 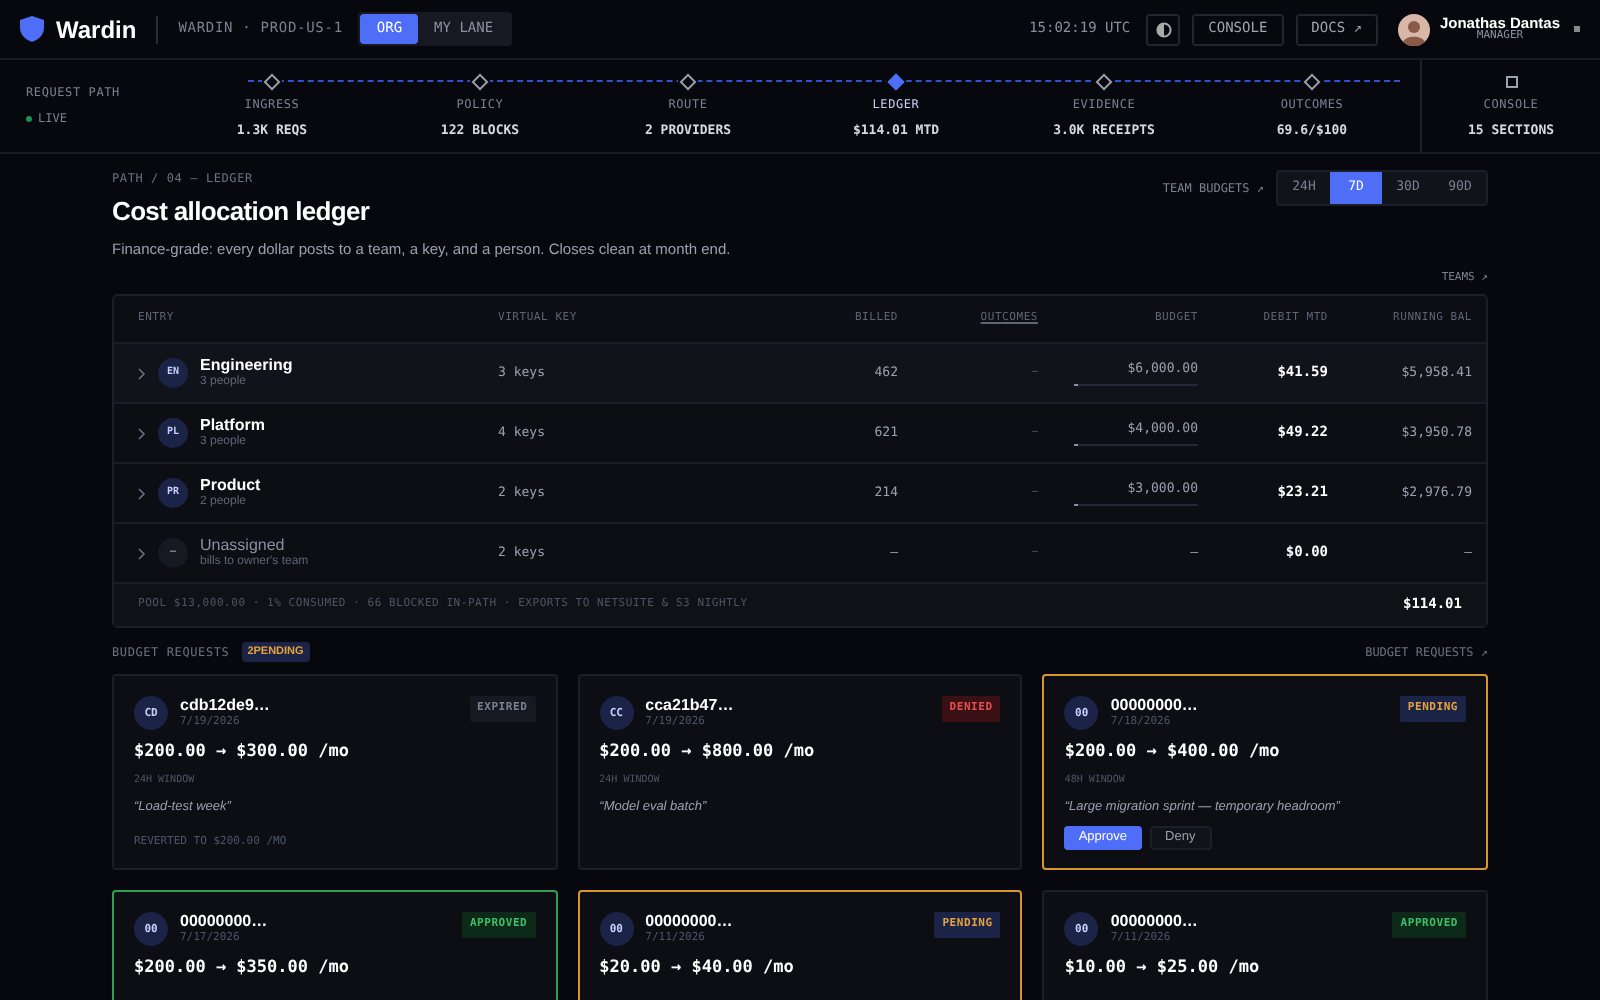 I want to click on page-title: Cost allocation ledger, so click(x=242, y=212).